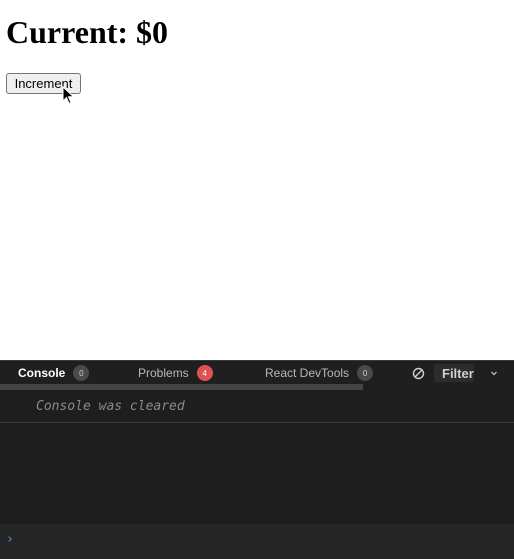 The height and width of the screenshot is (559, 514). What do you see at coordinates (110, 406) in the screenshot?
I see `console-message-text: Console was cleared` at bounding box center [110, 406].